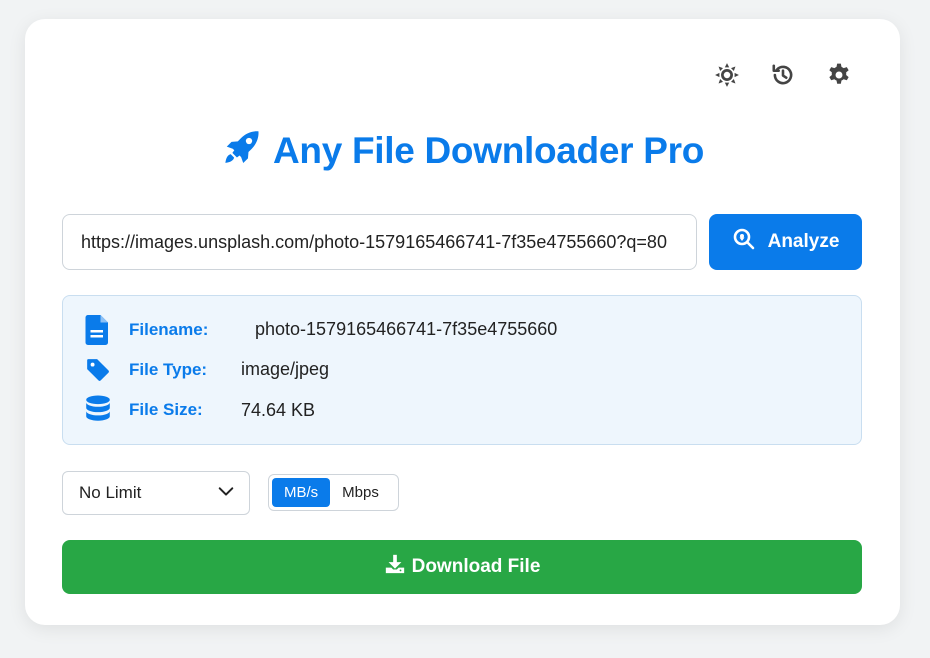  I want to click on speed-limit-value: No Limit, so click(110, 492).